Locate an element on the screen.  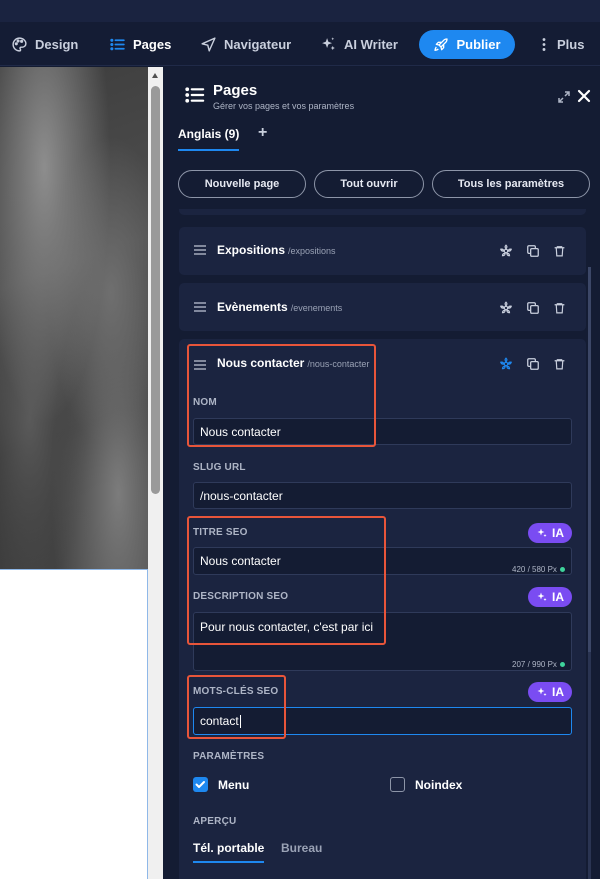
browser-top-strip is located at coordinates (300, 11).